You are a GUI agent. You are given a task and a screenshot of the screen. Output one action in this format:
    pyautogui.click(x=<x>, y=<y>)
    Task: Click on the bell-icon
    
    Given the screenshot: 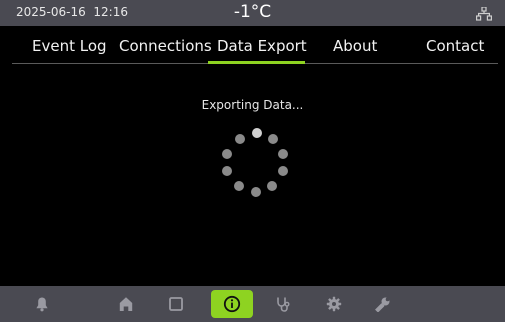 What is the action you would take?
    pyautogui.click(x=42, y=304)
    